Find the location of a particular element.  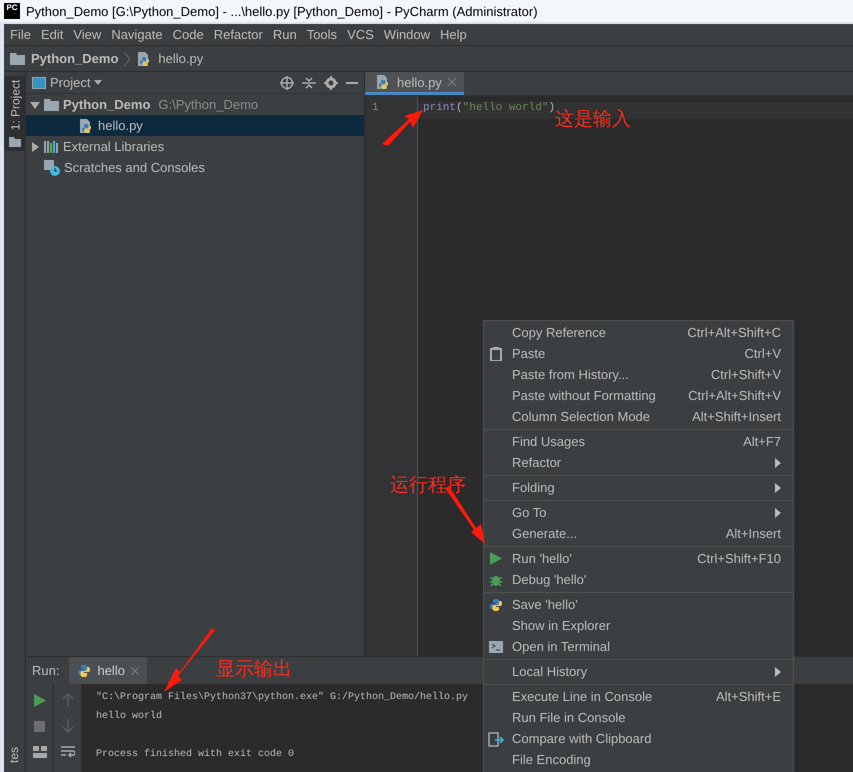

menu-item: Window is located at coordinates (407, 34).